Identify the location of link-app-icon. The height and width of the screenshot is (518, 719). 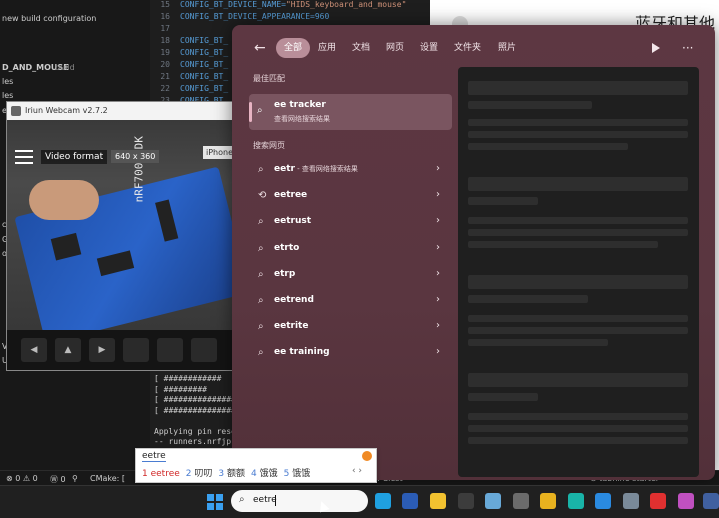
(576, 501).